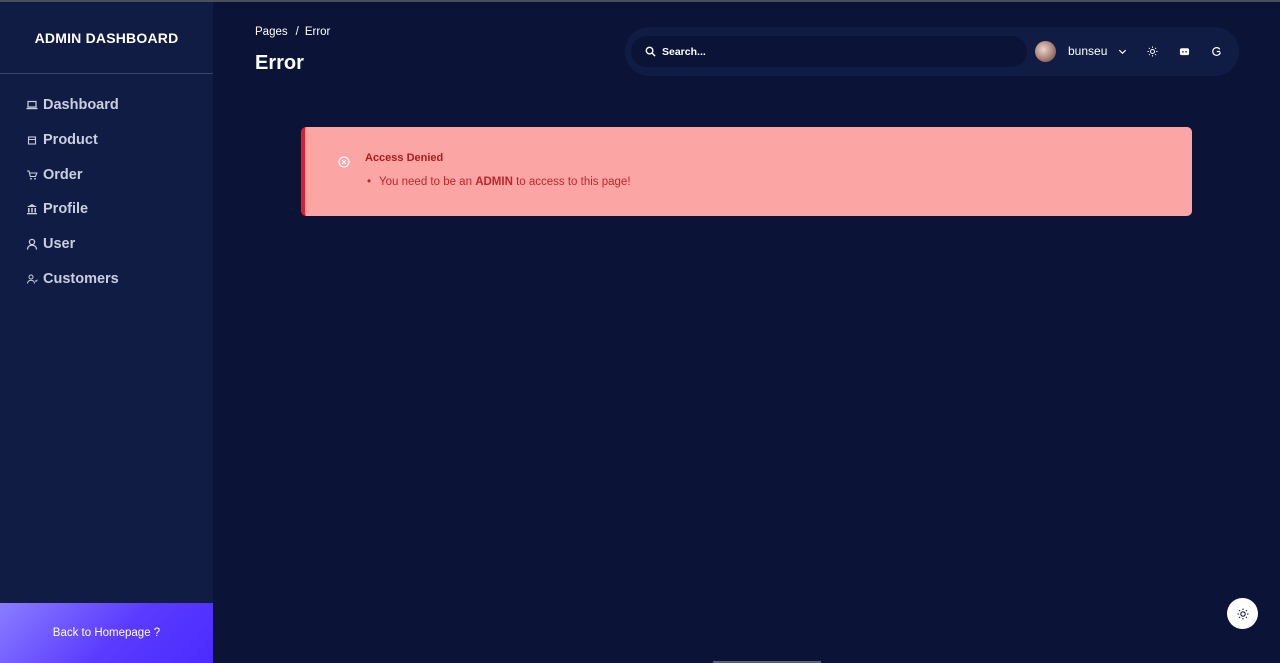  What do you see at coordinates (573, 182) in the screenshot?
I see `alert-message-after: to access to this page!` at bounding box center [573, 182].